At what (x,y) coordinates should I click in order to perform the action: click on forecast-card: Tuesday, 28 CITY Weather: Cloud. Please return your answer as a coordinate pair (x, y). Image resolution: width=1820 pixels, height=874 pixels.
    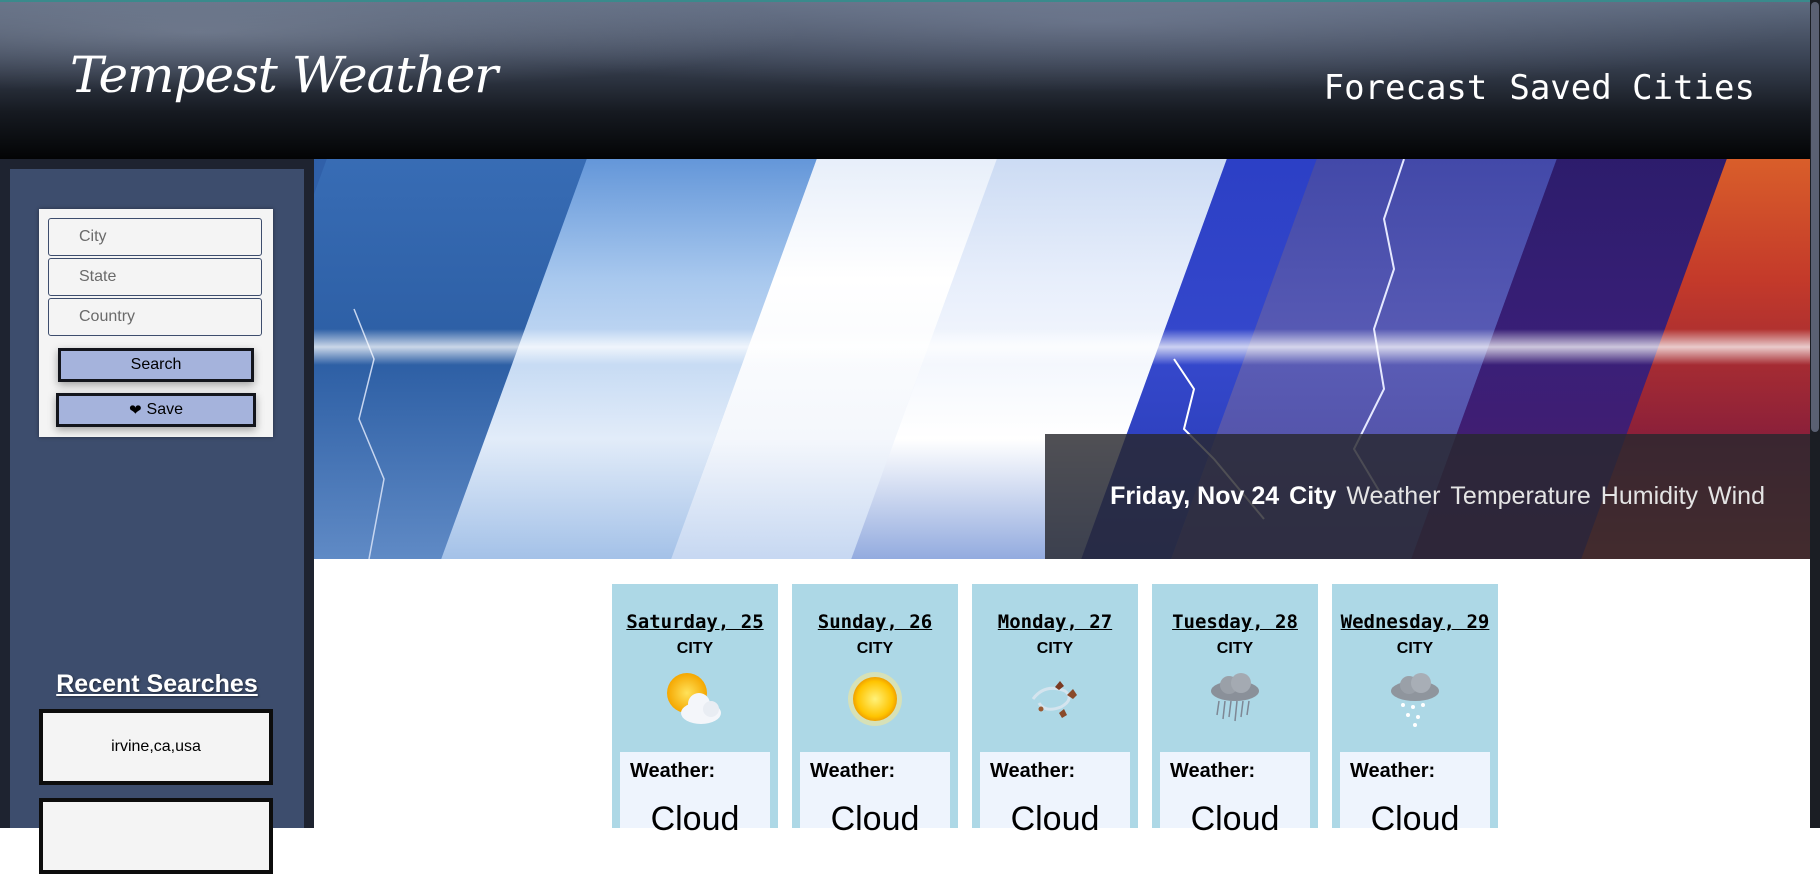
    Looking at the image, I should click on (1235, 711).